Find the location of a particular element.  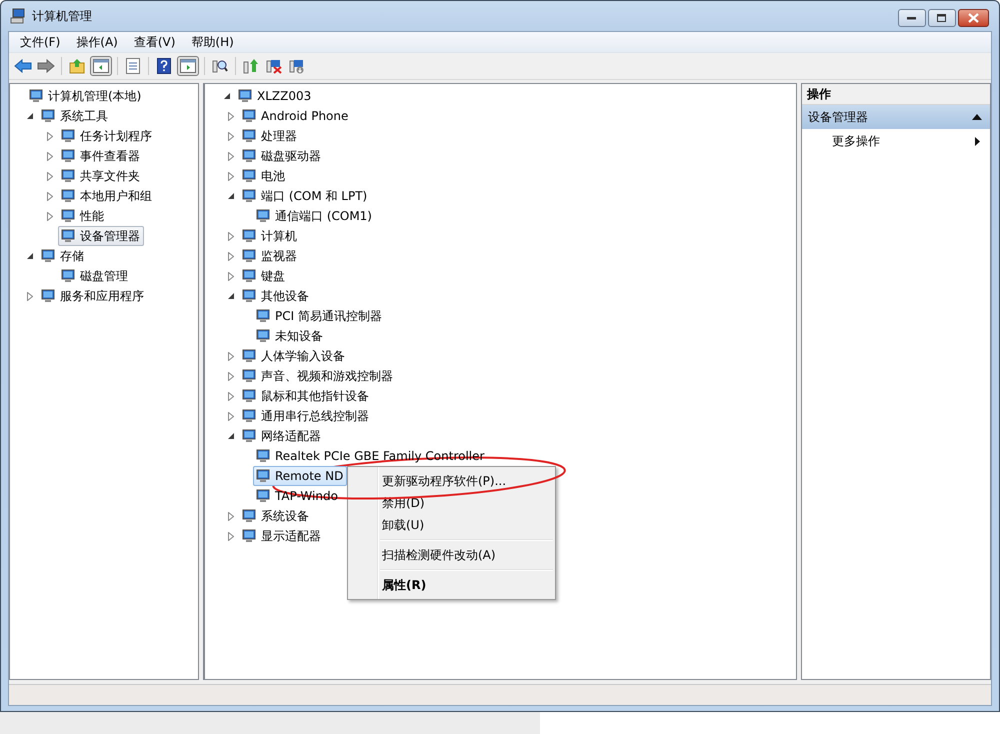

tree-item: 服务和应用程序 is located at coordinates (93, 296).